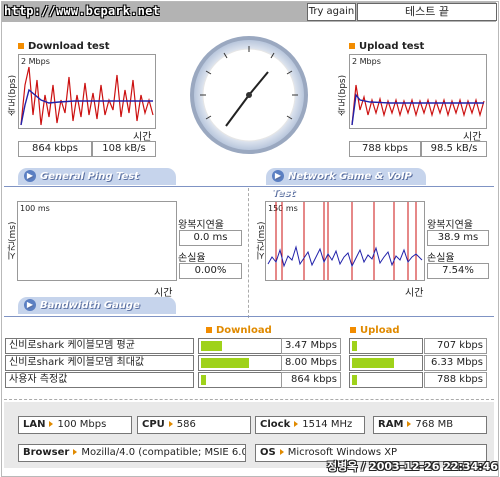  Describe the element at coordinates (454, 149) in the screenshot. I see `upload-kBs: 98.5 kB/s` at that location.